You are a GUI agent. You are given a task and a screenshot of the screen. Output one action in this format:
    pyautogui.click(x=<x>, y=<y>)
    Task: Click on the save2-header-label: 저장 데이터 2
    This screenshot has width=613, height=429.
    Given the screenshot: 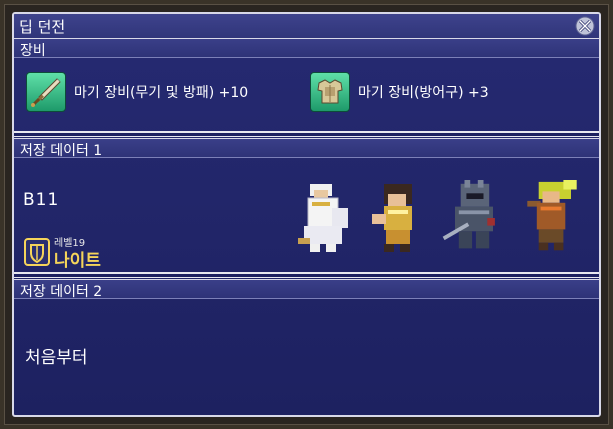 What is the action you would take?
    pyautogui.click(x=61, y=292)
    